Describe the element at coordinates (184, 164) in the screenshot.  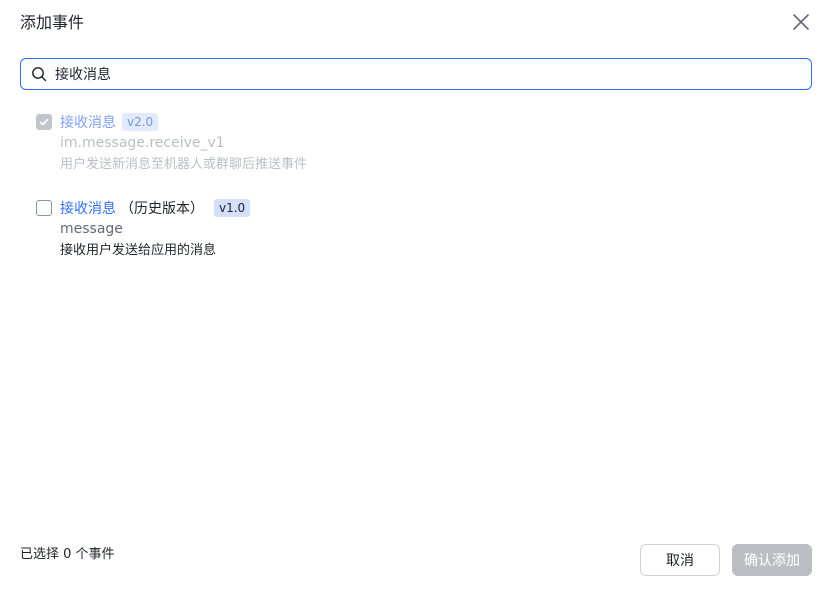
I see `event-description: 用户发送新消息至机器人或群聊后推送事件` at that location.